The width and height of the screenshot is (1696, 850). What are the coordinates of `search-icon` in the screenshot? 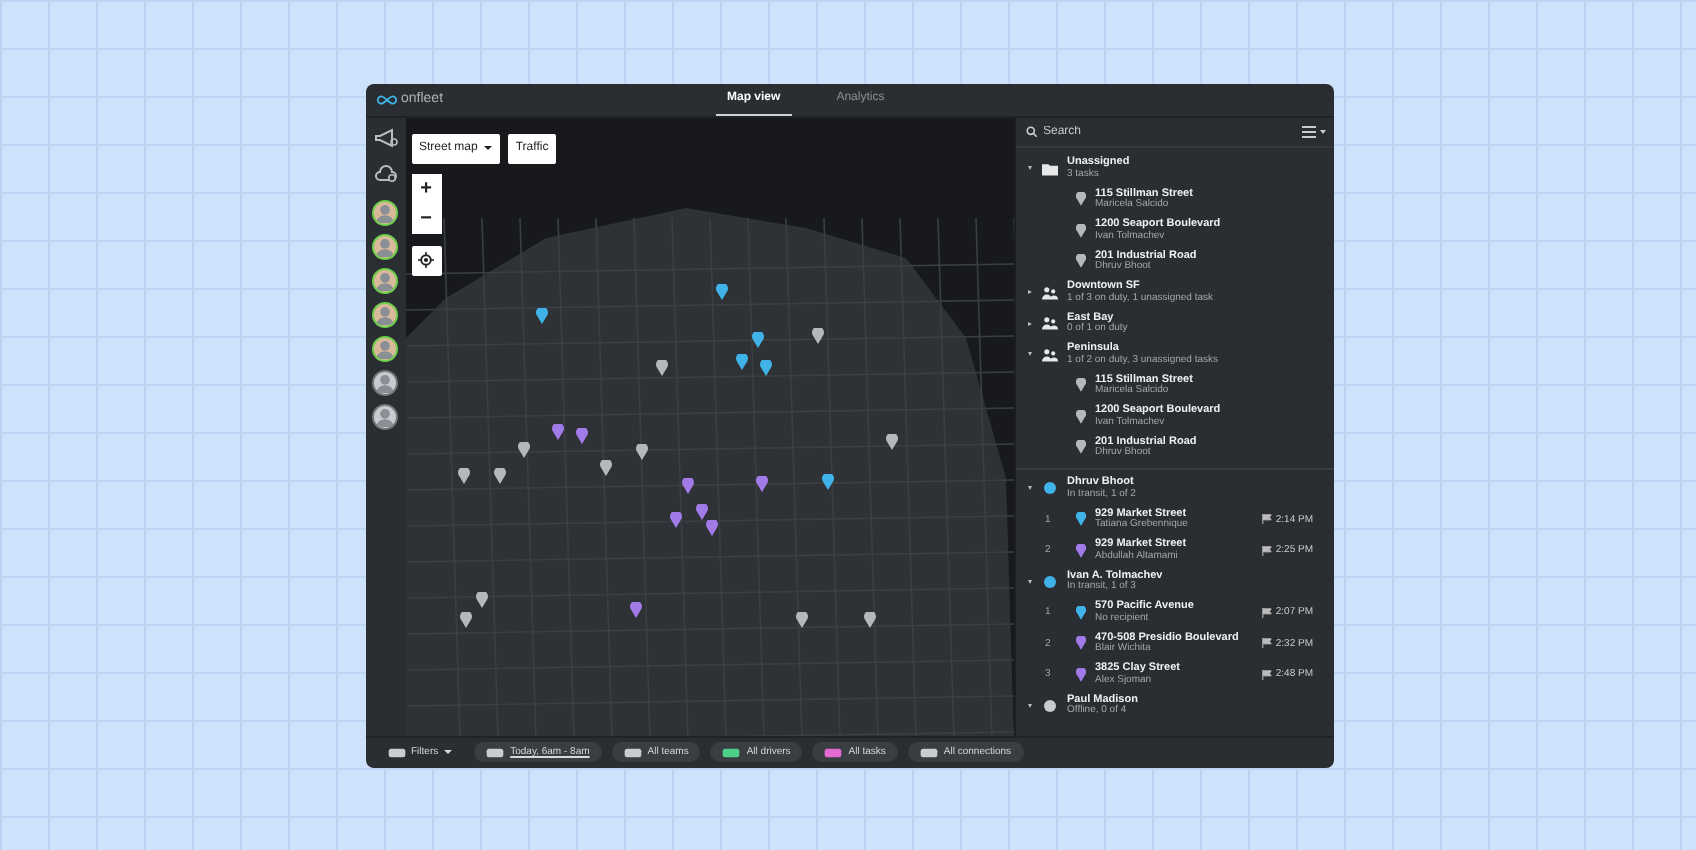 It's located at (1031, 131).